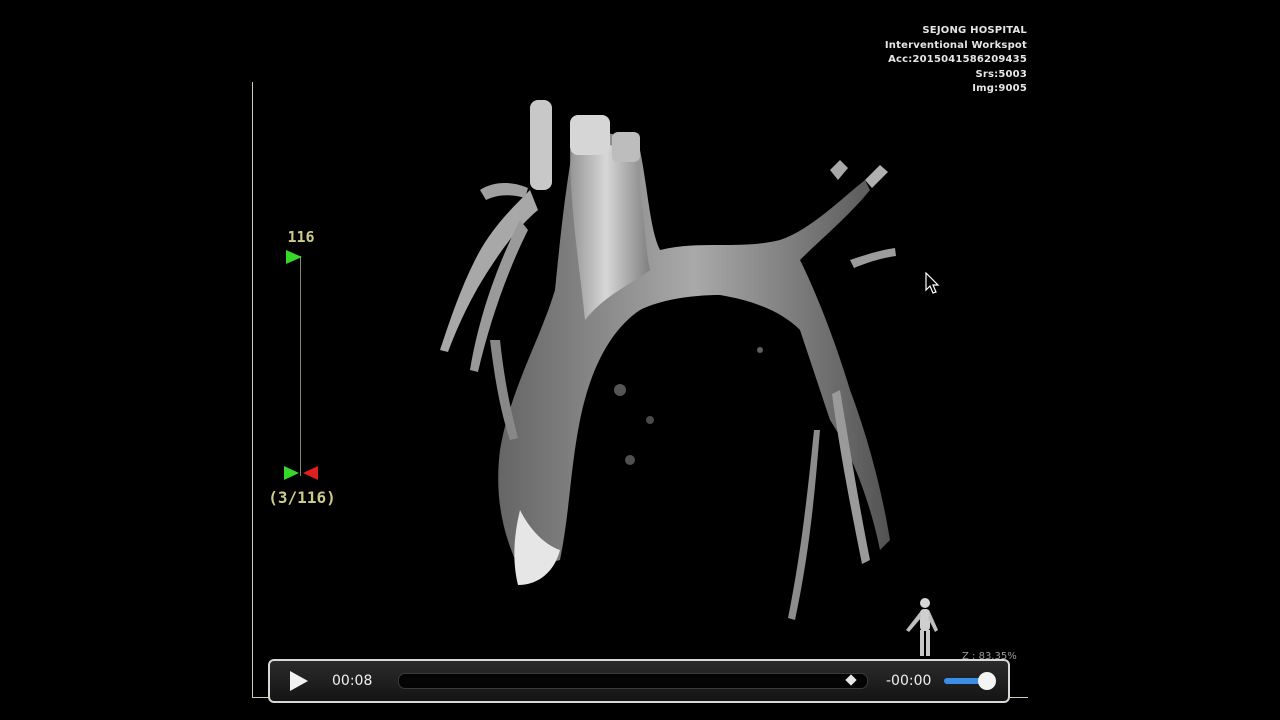  I want to click on volume-handle, so click(987, 681).